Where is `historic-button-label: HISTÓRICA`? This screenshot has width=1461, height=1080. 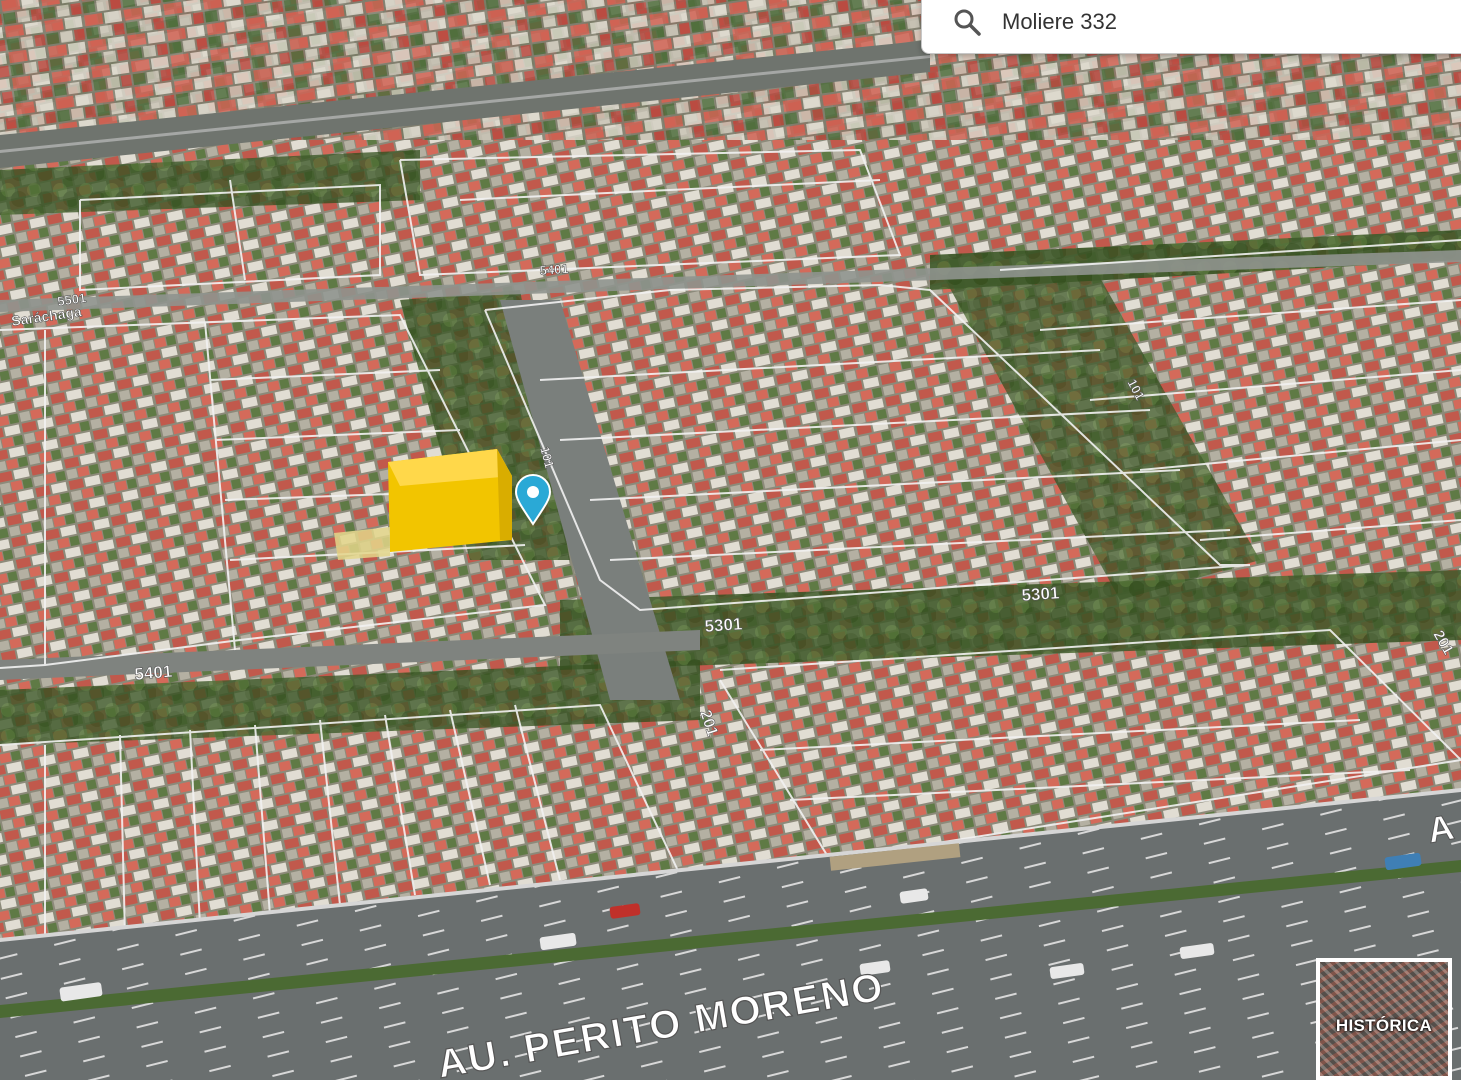
historic-button-label: HISTÓRICA is located at coordinates (1384, 1025).